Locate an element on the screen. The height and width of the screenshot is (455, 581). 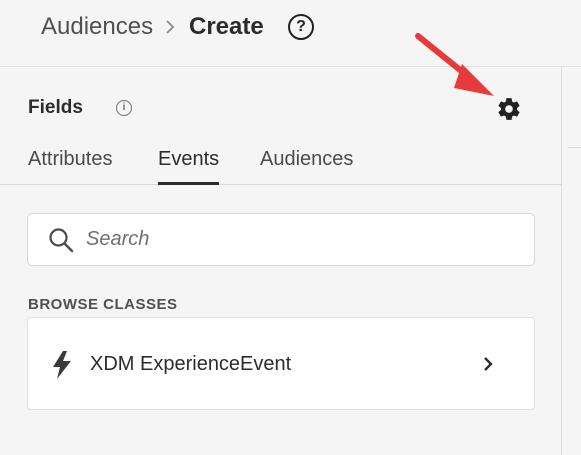
tabs-divider is located at coordinates (280, 184).